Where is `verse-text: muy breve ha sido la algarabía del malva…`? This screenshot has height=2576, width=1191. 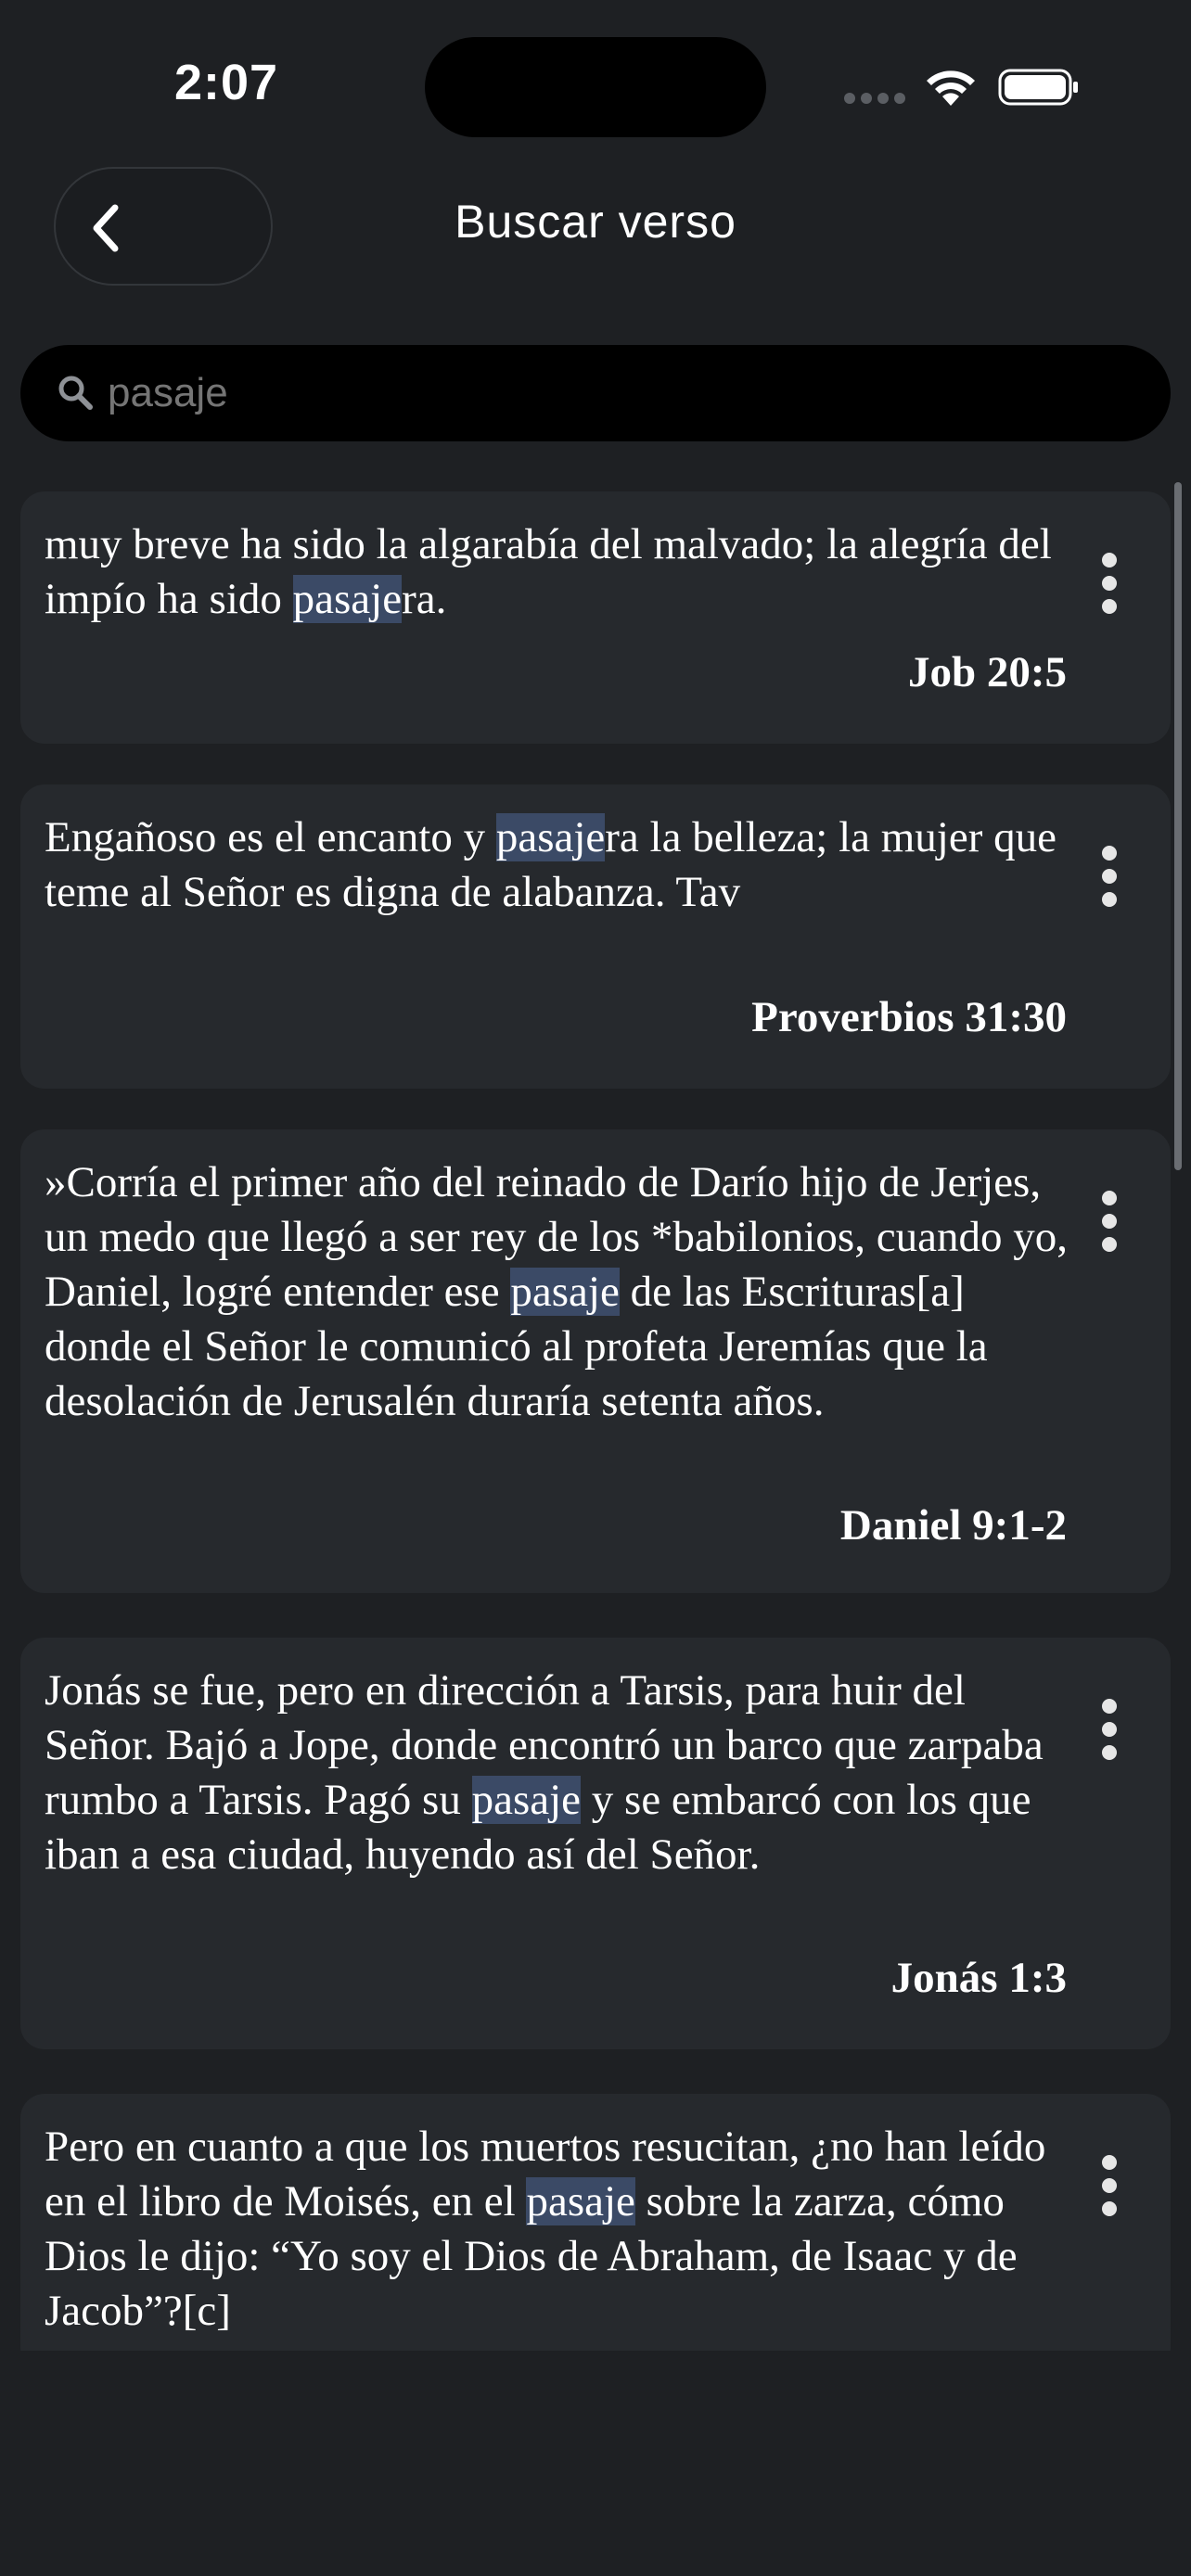 verse-text: muy breve ha sido la algarabía del malva… is located at coordinates (548, 571).